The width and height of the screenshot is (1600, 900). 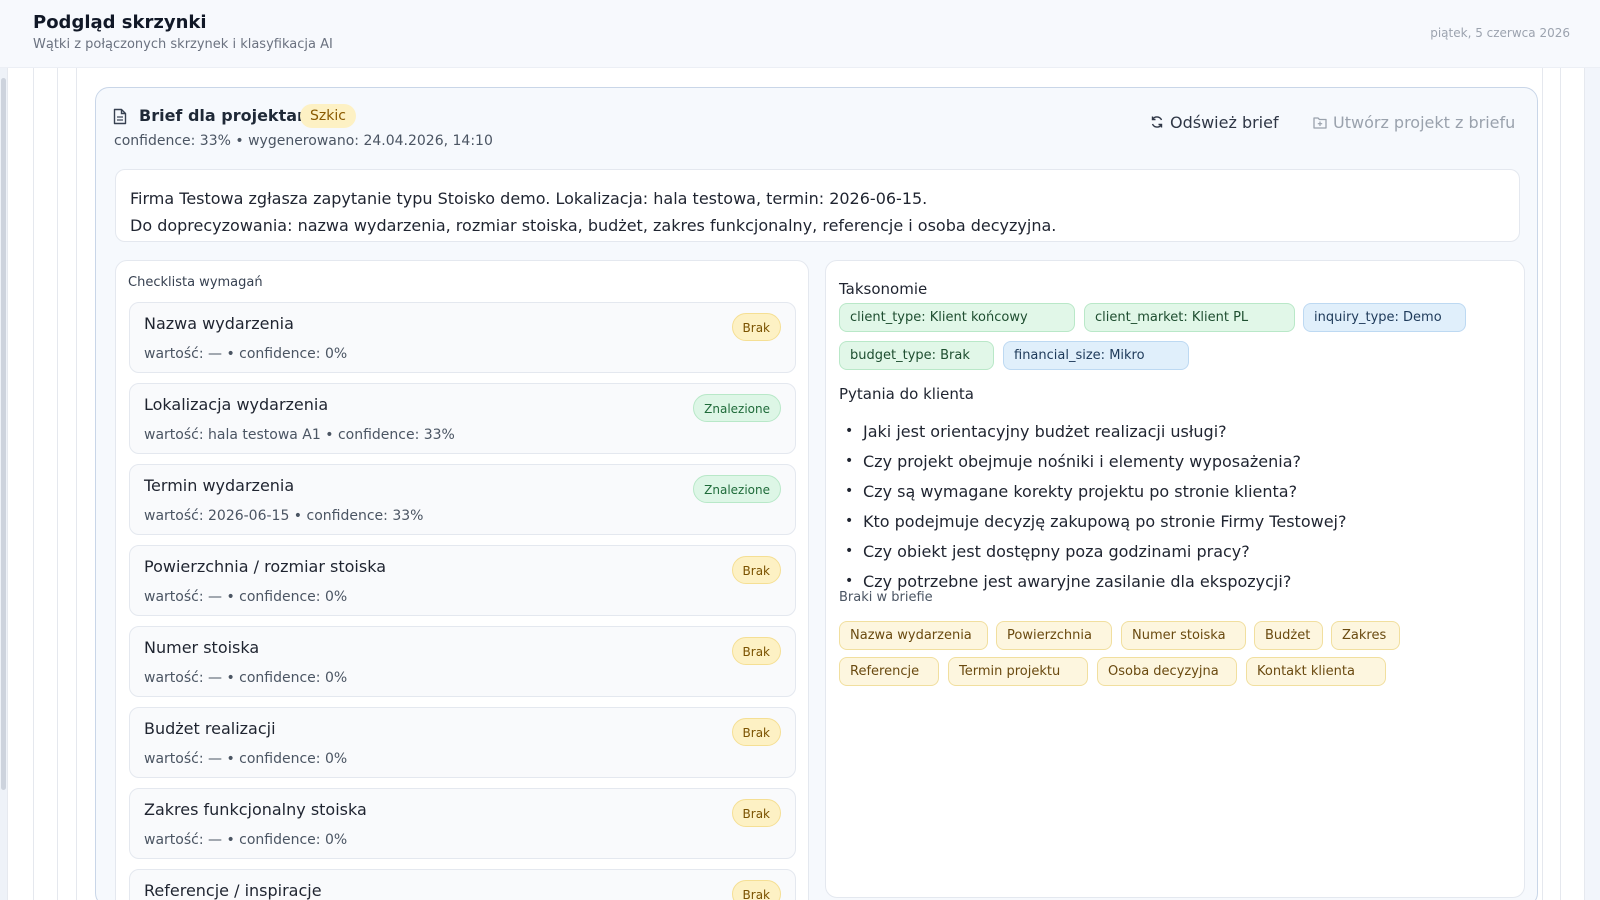 I want to click on brief-gaps-label: Braki w briefie, so click(x=886, y=597).